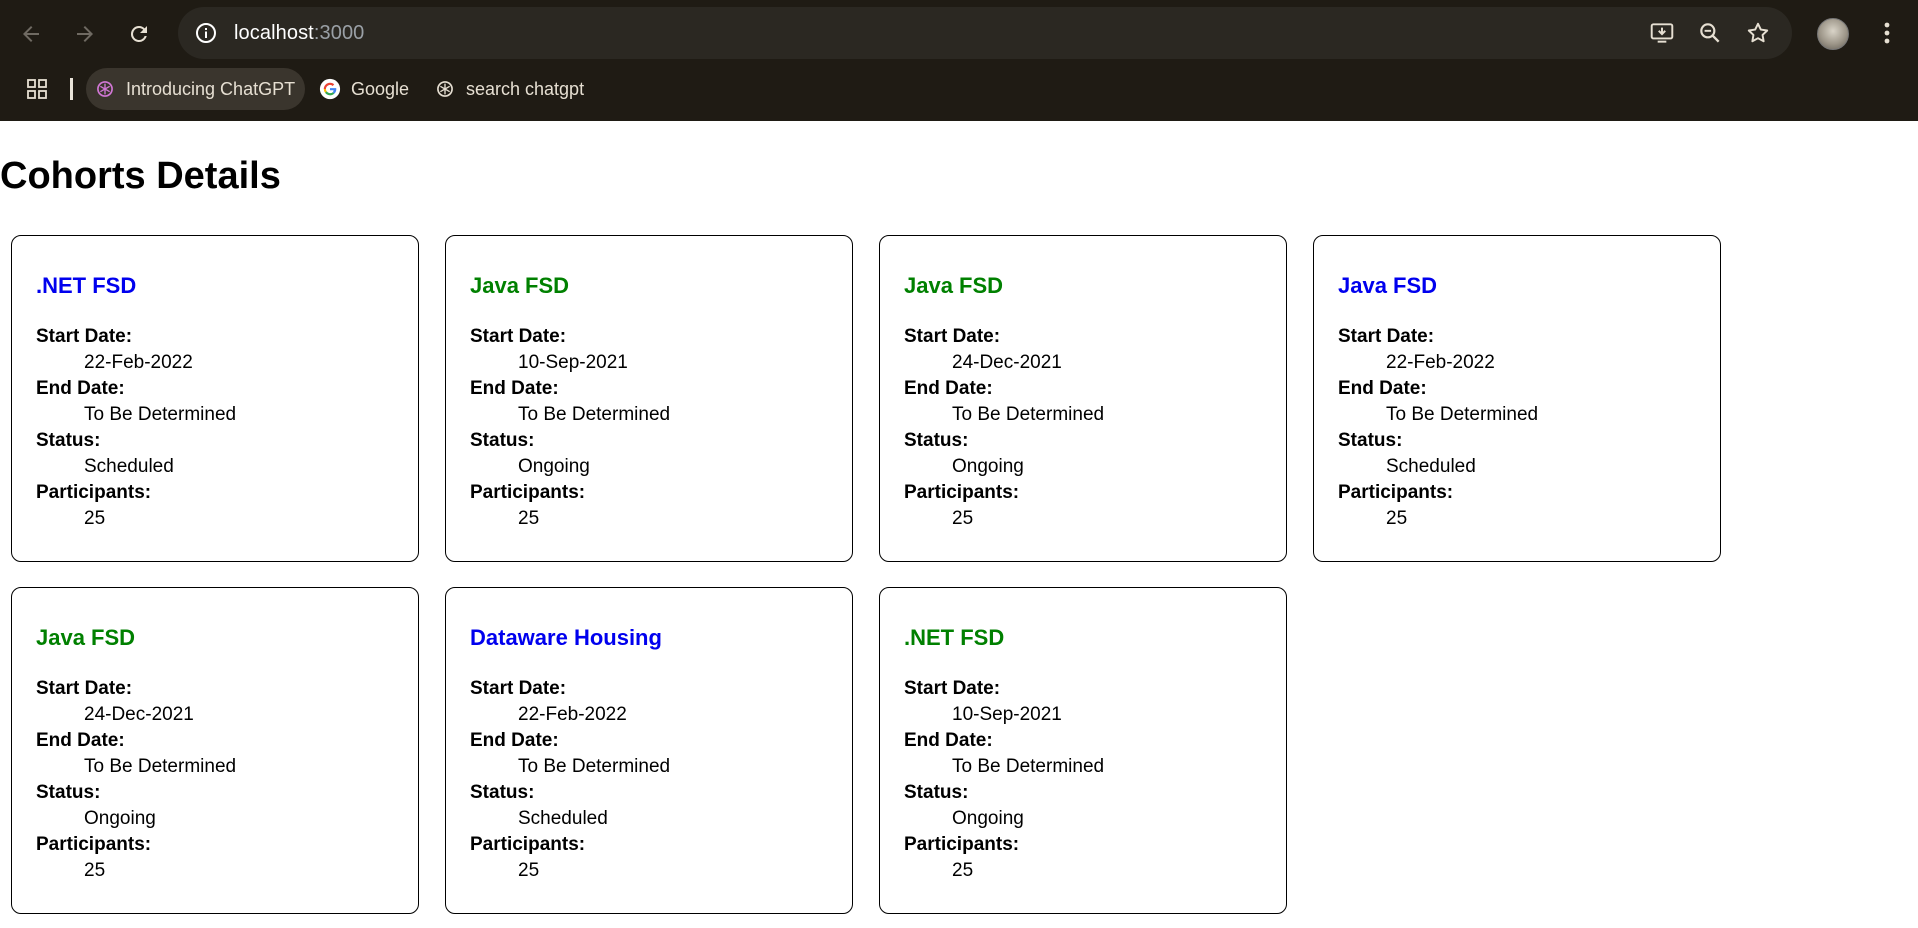  Describe the element at coordinates (1758, 33) in the screenshot. I see `star-bookmark-icon` at that location.